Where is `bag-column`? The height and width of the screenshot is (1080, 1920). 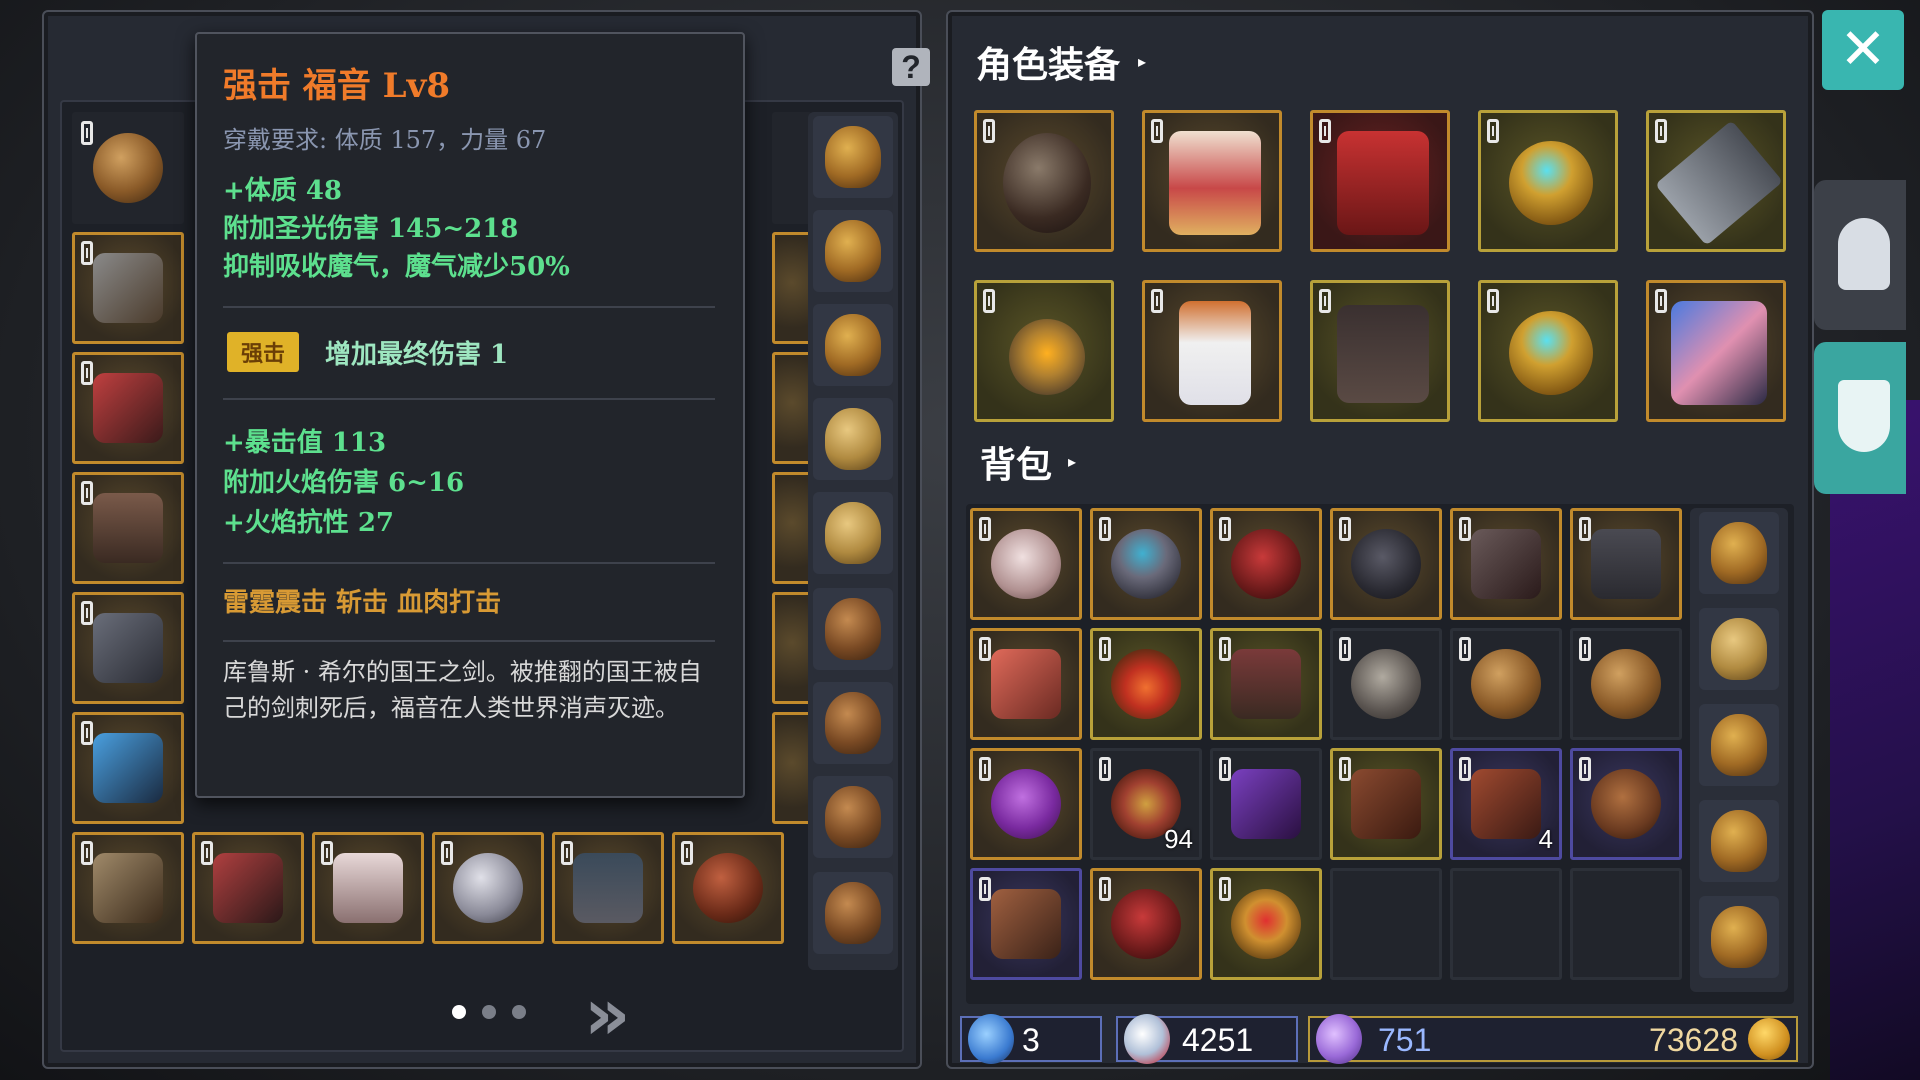 bag-column is located at coordinates (853, 541).